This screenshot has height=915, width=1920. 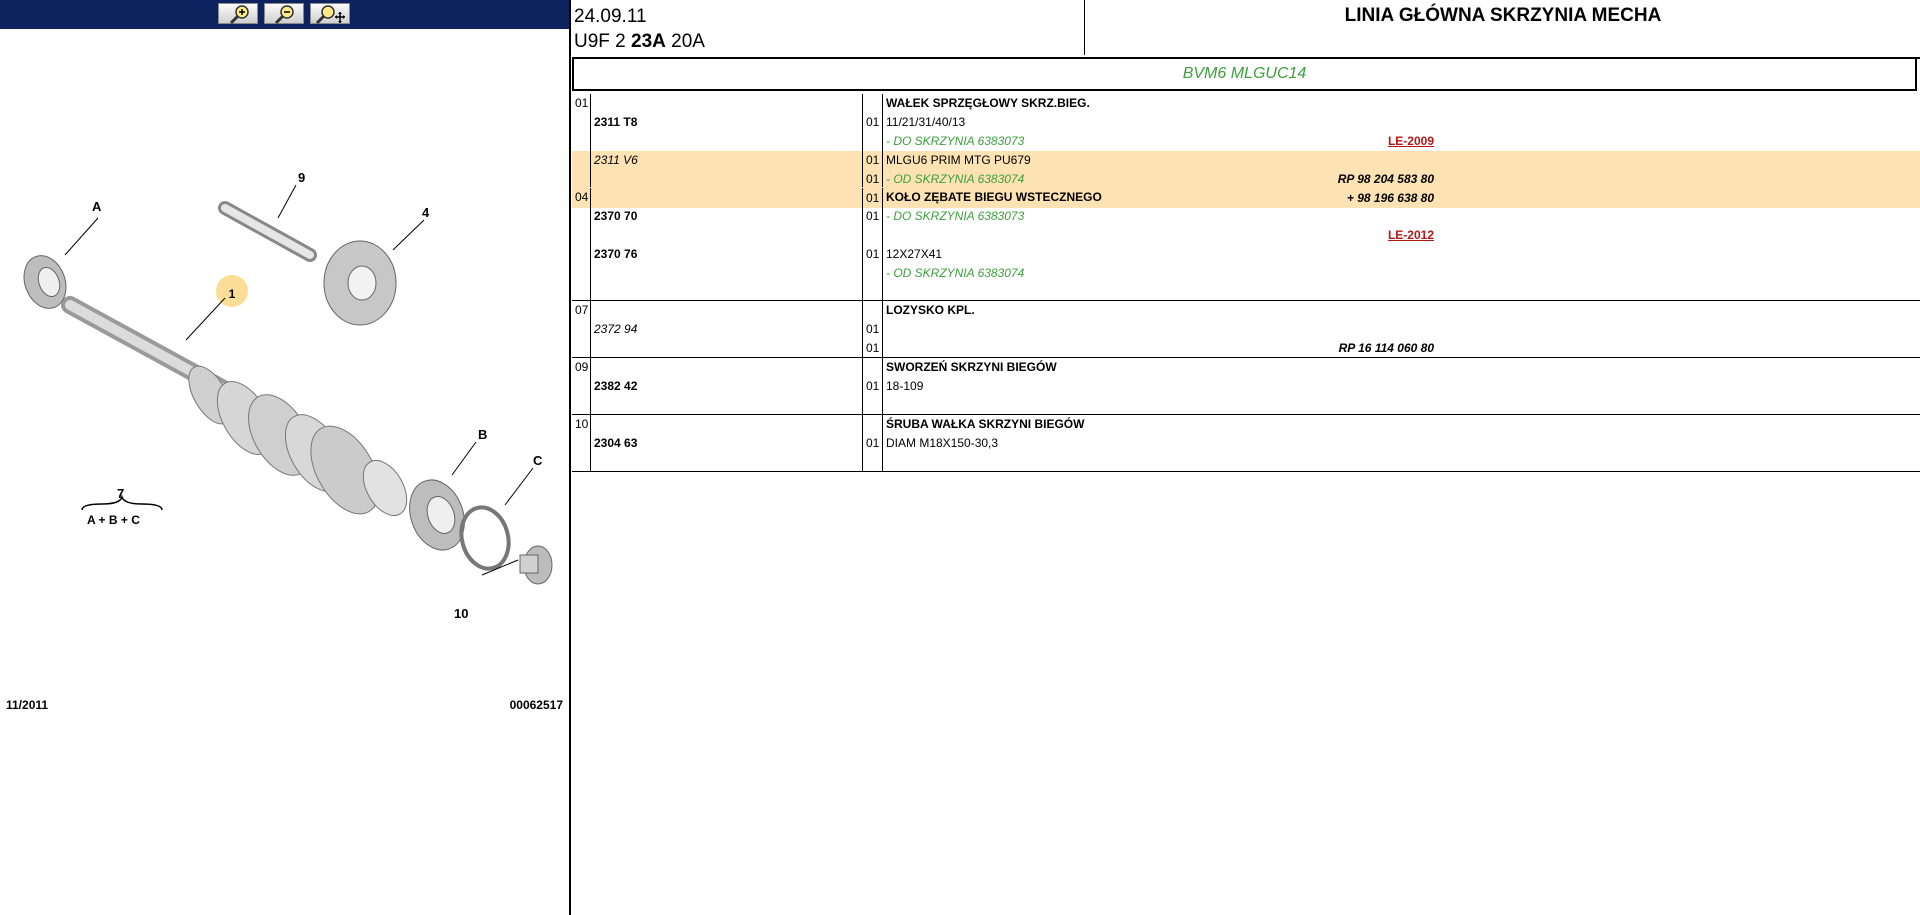 I want to click on part-reference: 2304 63, so click(x=615, y=443).